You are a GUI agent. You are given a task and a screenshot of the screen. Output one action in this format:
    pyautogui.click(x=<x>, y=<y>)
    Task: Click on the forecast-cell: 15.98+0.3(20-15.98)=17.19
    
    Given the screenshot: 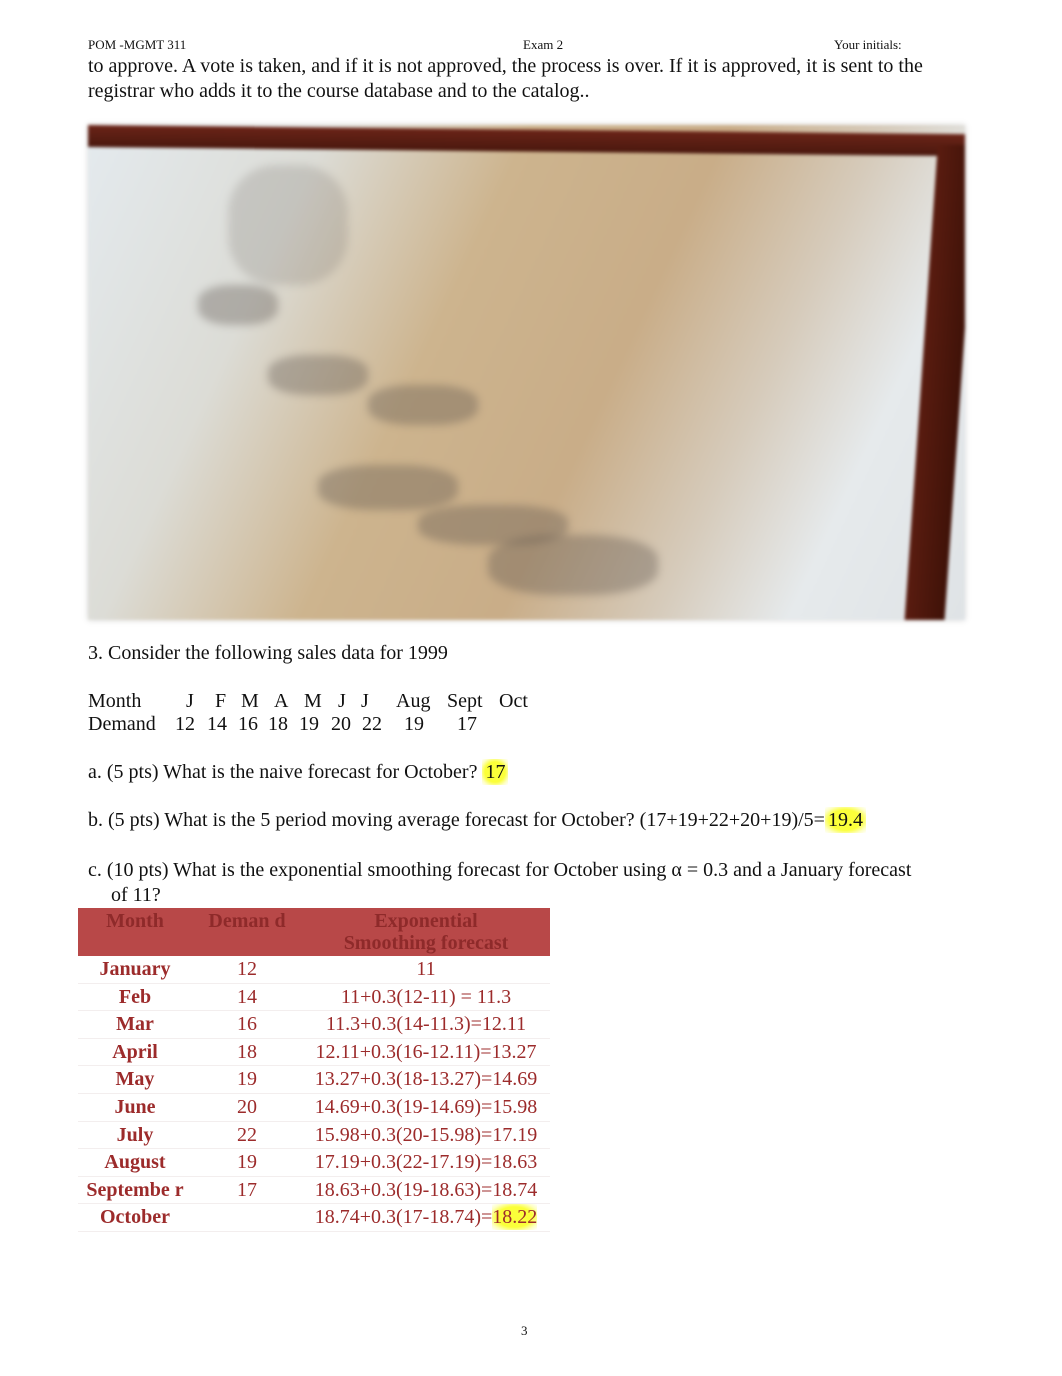 What is the action you would take?
    pyautogui.click(x=426, y=1135)
    